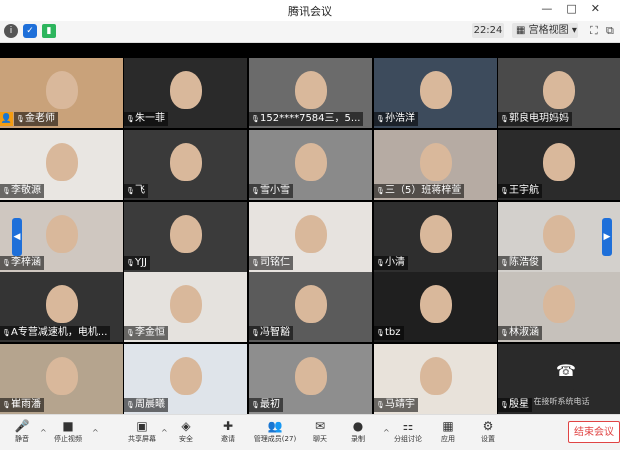 Image resolution: width=620 pixels, height=450 pixels. I want to click on participant-name-label: 🎙YJJ, so click(137, 263).